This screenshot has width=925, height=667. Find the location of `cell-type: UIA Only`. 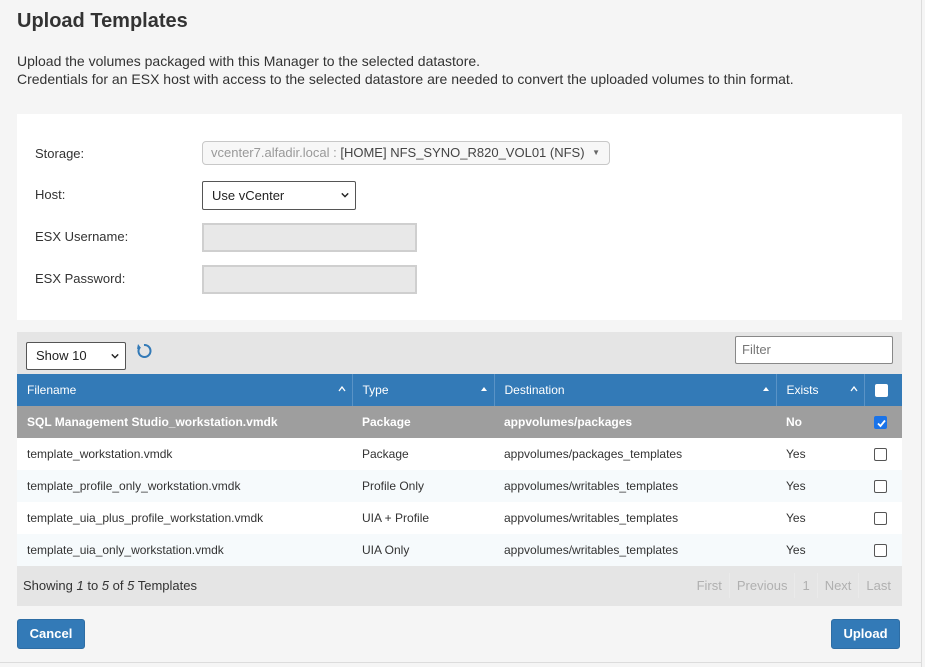

cell-type: UIA Only is located at coordinates (423, 550).